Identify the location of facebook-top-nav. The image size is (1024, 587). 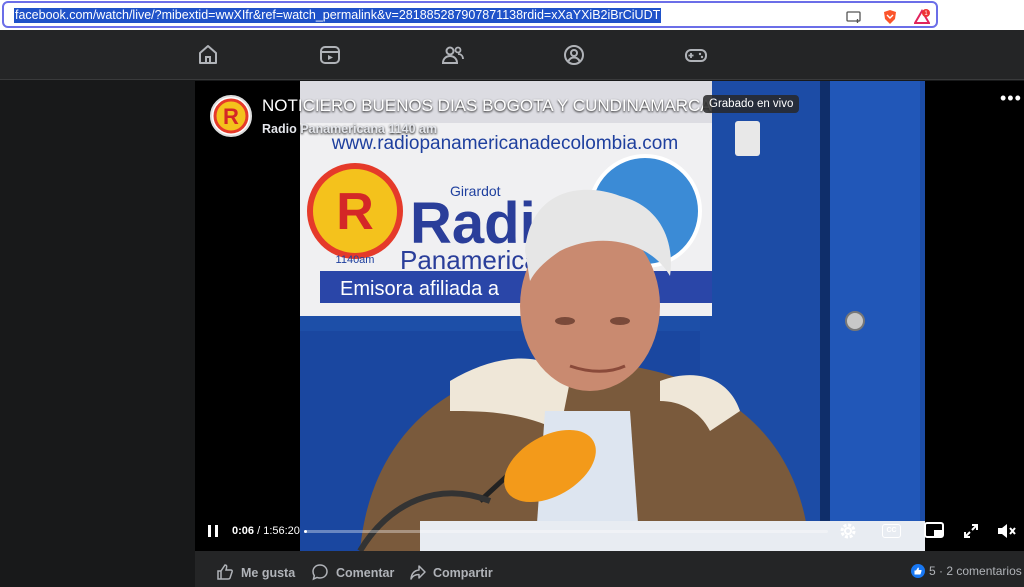
(512, 55).